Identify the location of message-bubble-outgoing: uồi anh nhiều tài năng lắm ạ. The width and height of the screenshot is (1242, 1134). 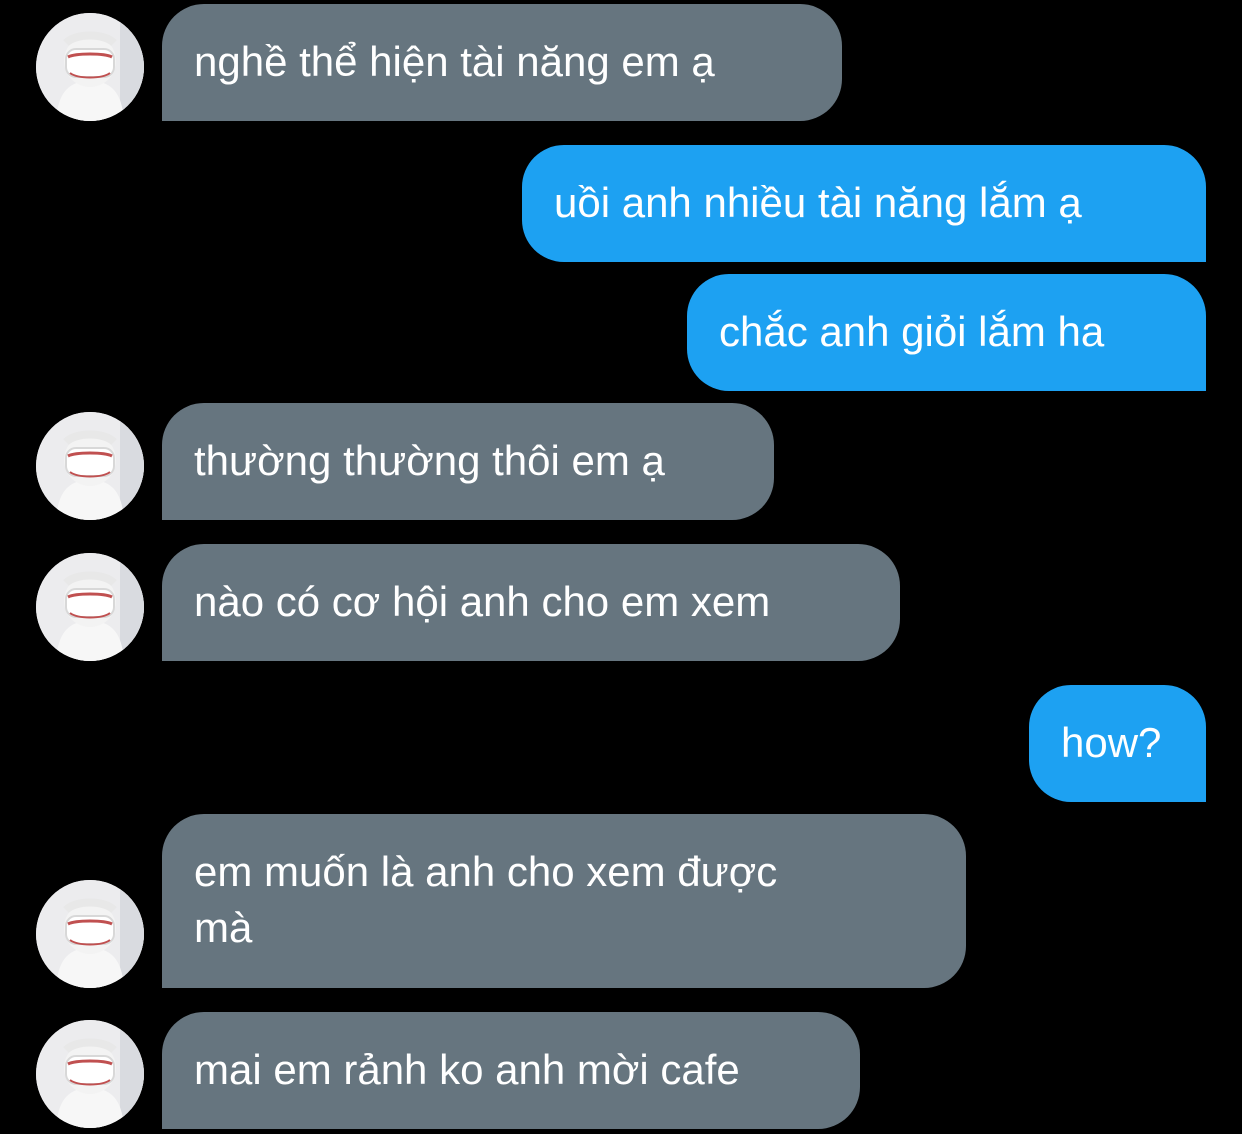
(864, 203).